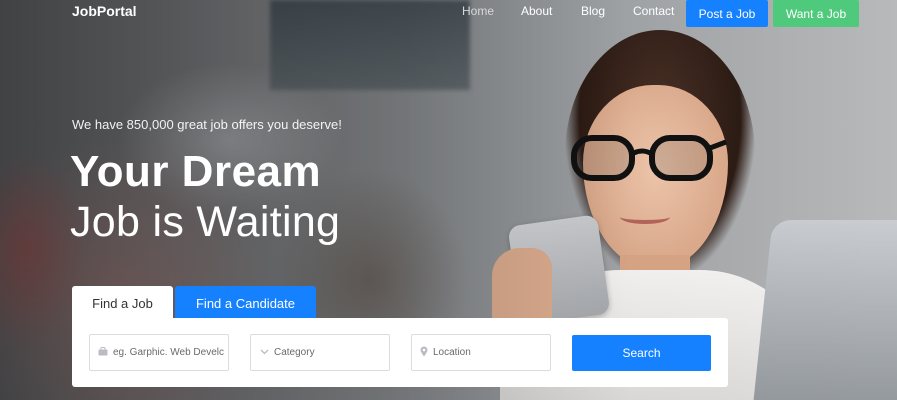  I want to click on job-search-form: Category Search, so click(400, 352).